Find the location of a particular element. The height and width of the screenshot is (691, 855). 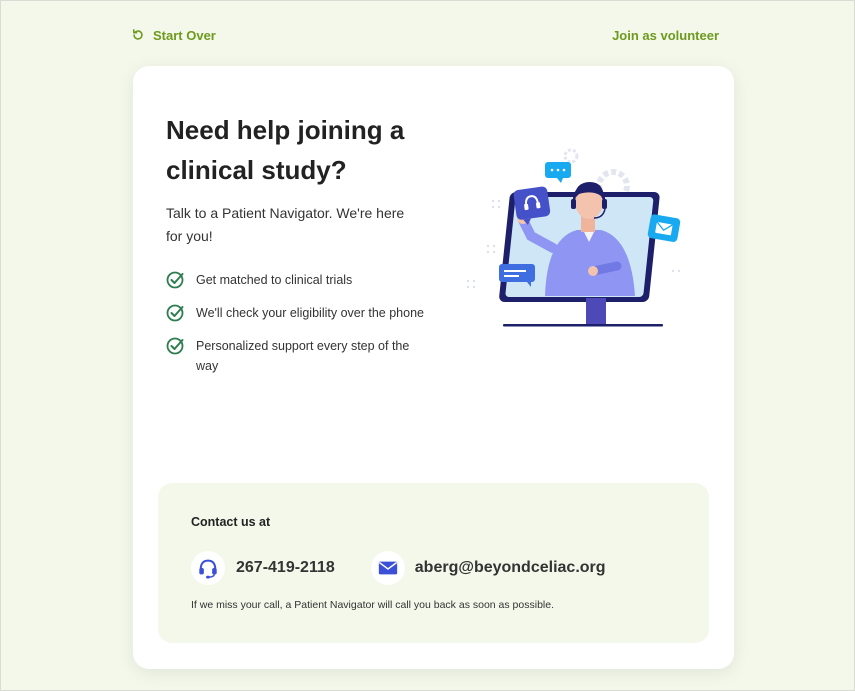

top-navigation: Start Over Join as volunteer is located at coordinates (425, 35).